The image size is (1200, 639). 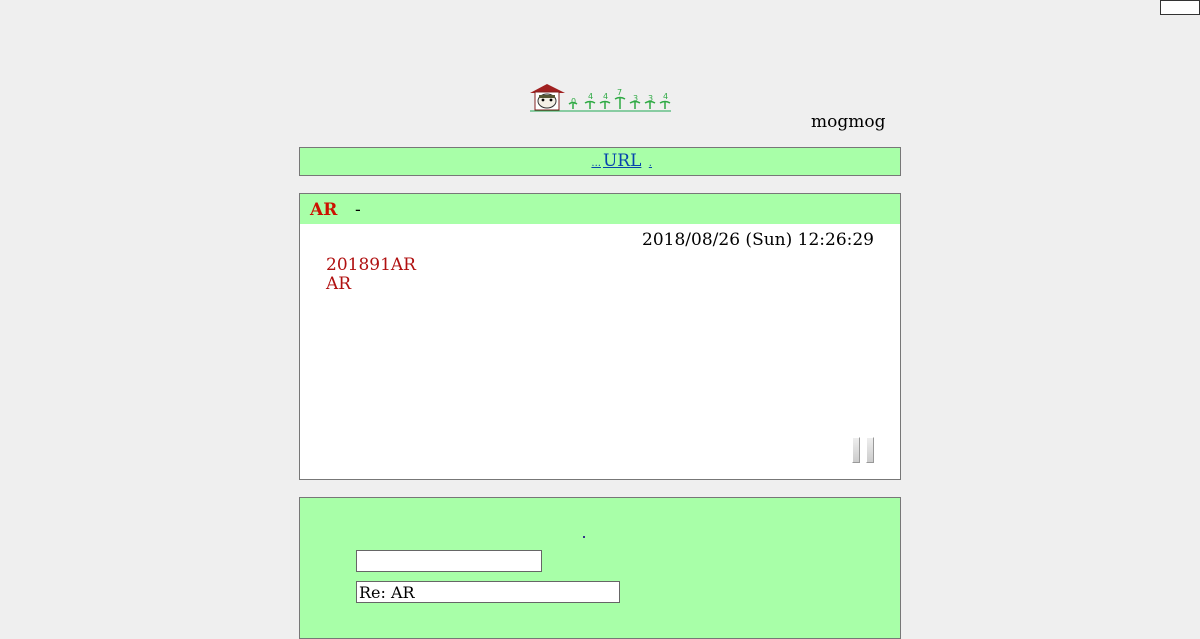 I want to click on post-date: 2018/08/26 (Sun) 12:26:29, so click(x=758, y=240).